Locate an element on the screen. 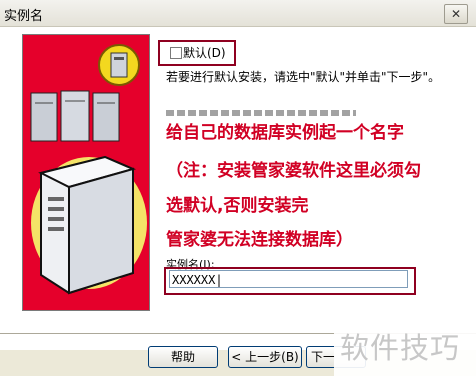  watermark-text: 软件技巧 is located at coordinates (400, 348).